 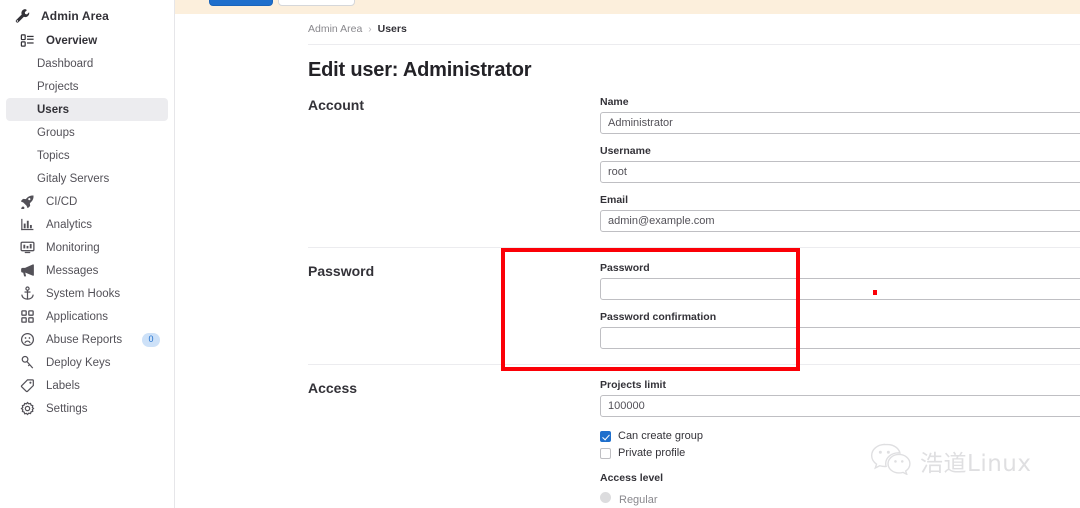 I want to click on access-level-regular-radio, so click(x=605, y=497).